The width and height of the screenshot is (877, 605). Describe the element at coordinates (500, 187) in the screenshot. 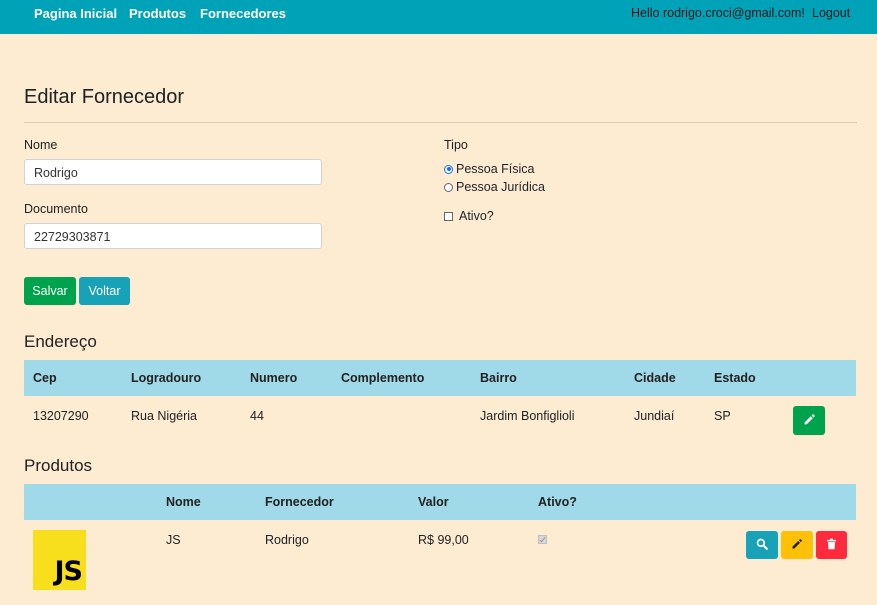

I see `radio-pessoa-juridica-label: Pessoa Jurídica` at that location.